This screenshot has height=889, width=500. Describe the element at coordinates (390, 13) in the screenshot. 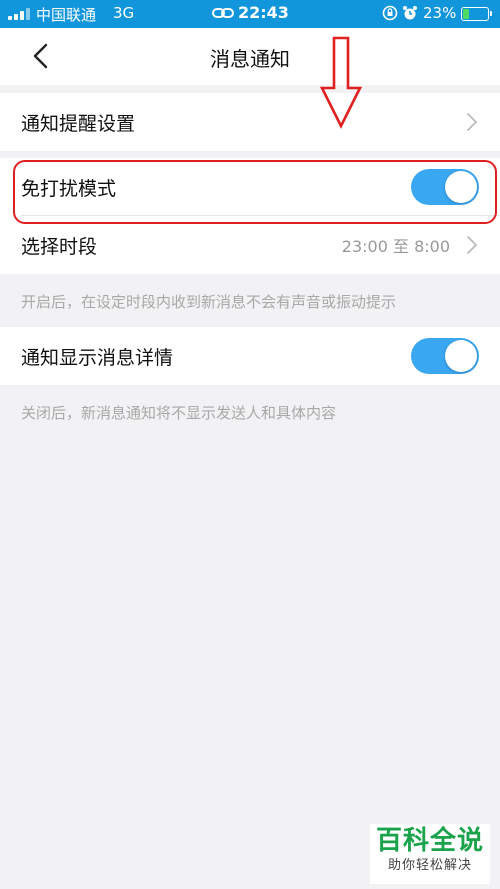

I see `rotation-lock-icon` at that location.